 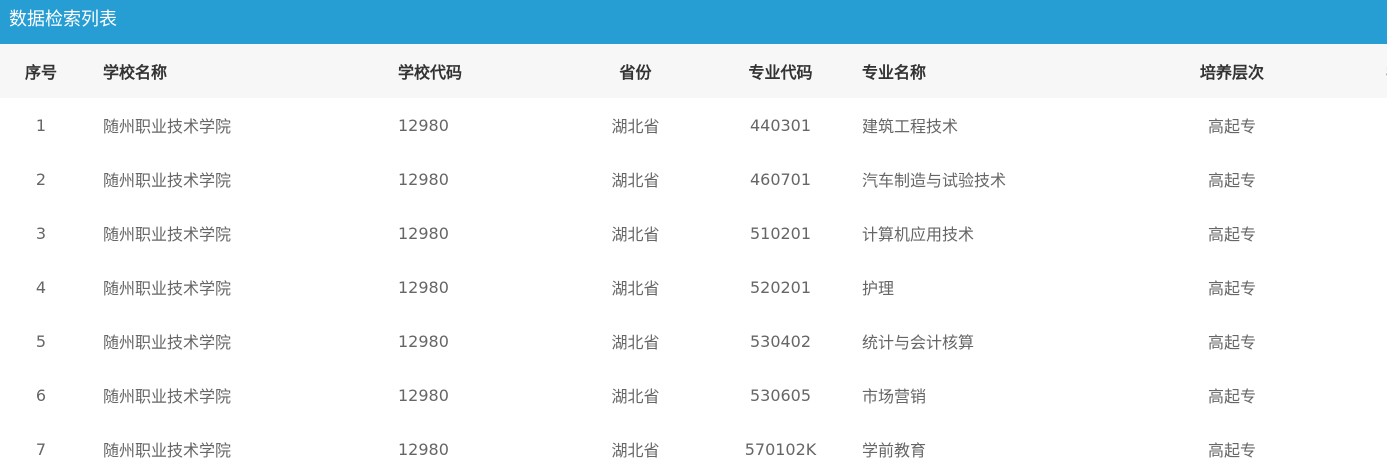 I want to click on cell-major-name: 汽车制造与试验技术, so click(x=934, y=180).